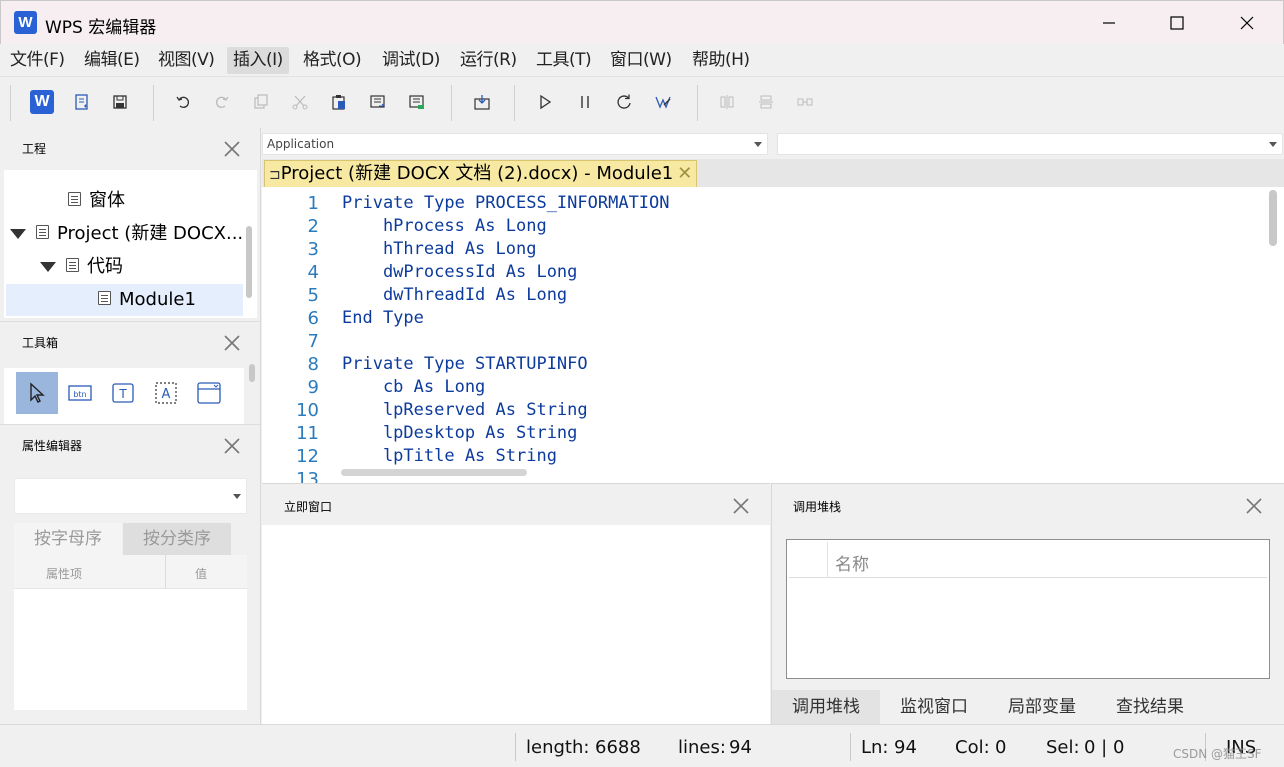 The height and width of the screenshot is (767, 1284). What do you see at coordinates (766, 102) in the screenshot?
I see `align-center-icon` at bounding box center [766, 102].